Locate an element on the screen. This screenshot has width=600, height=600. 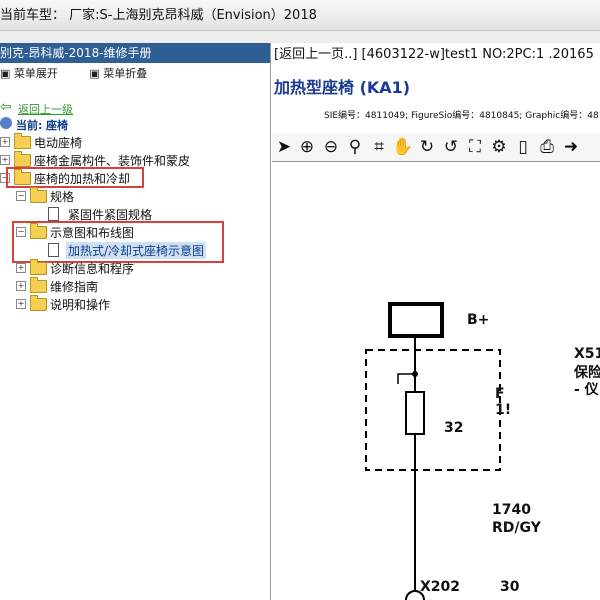
tree-item-label: 诊断信息和程序 is located at coordinates (92, 269).